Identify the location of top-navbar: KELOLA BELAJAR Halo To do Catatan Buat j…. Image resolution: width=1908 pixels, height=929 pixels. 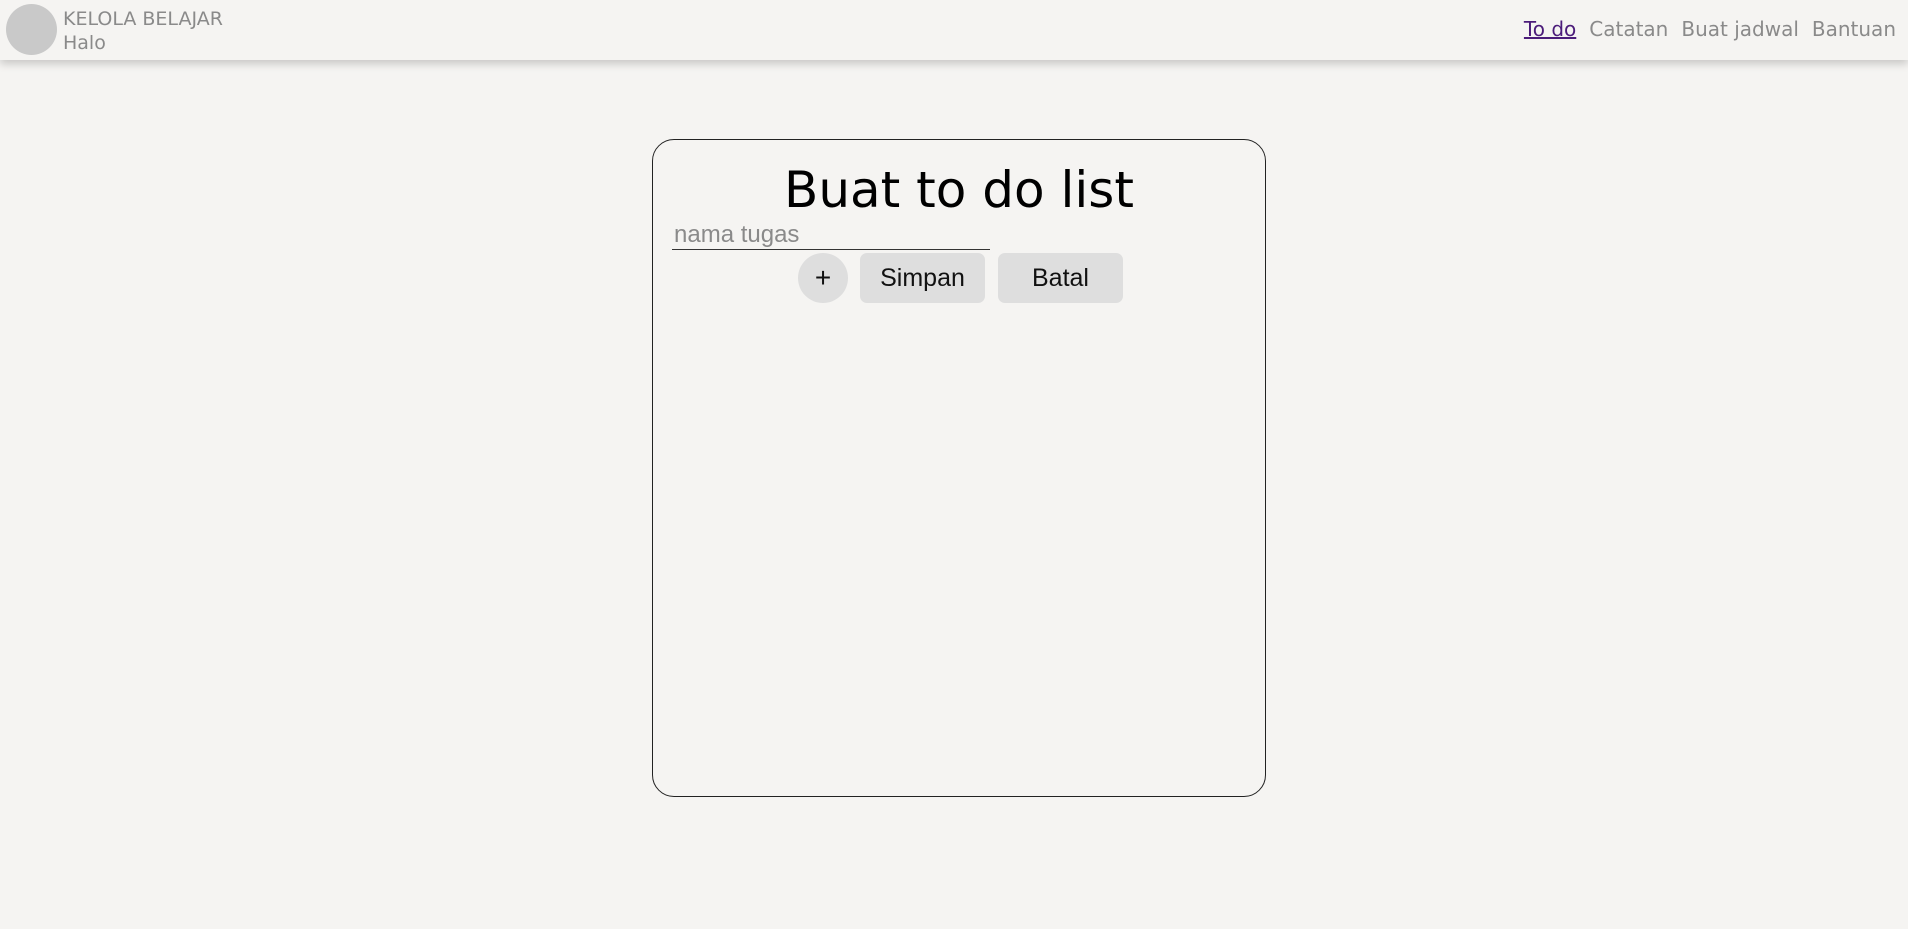
(954, 30).